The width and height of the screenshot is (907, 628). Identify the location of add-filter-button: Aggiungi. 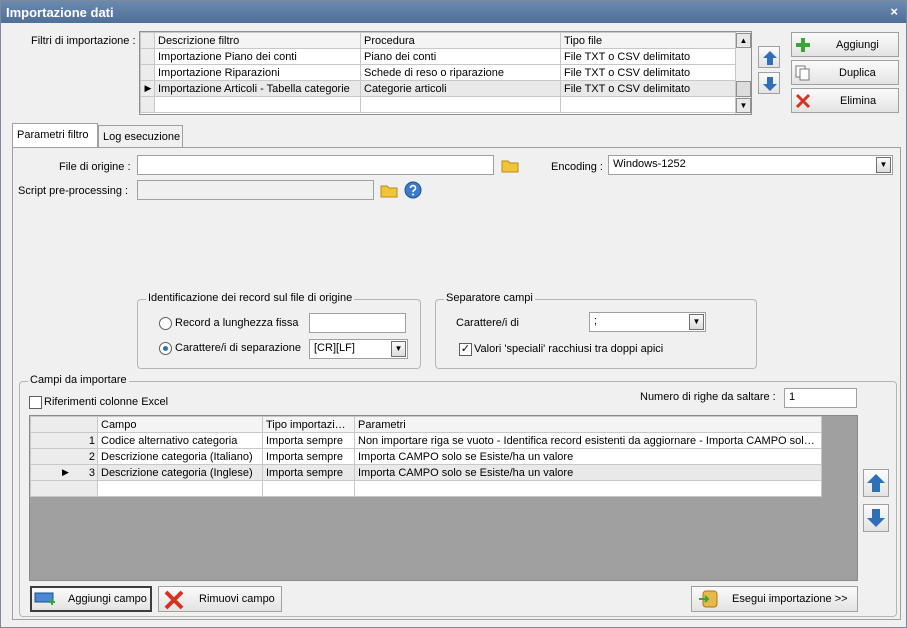
(845, 44).